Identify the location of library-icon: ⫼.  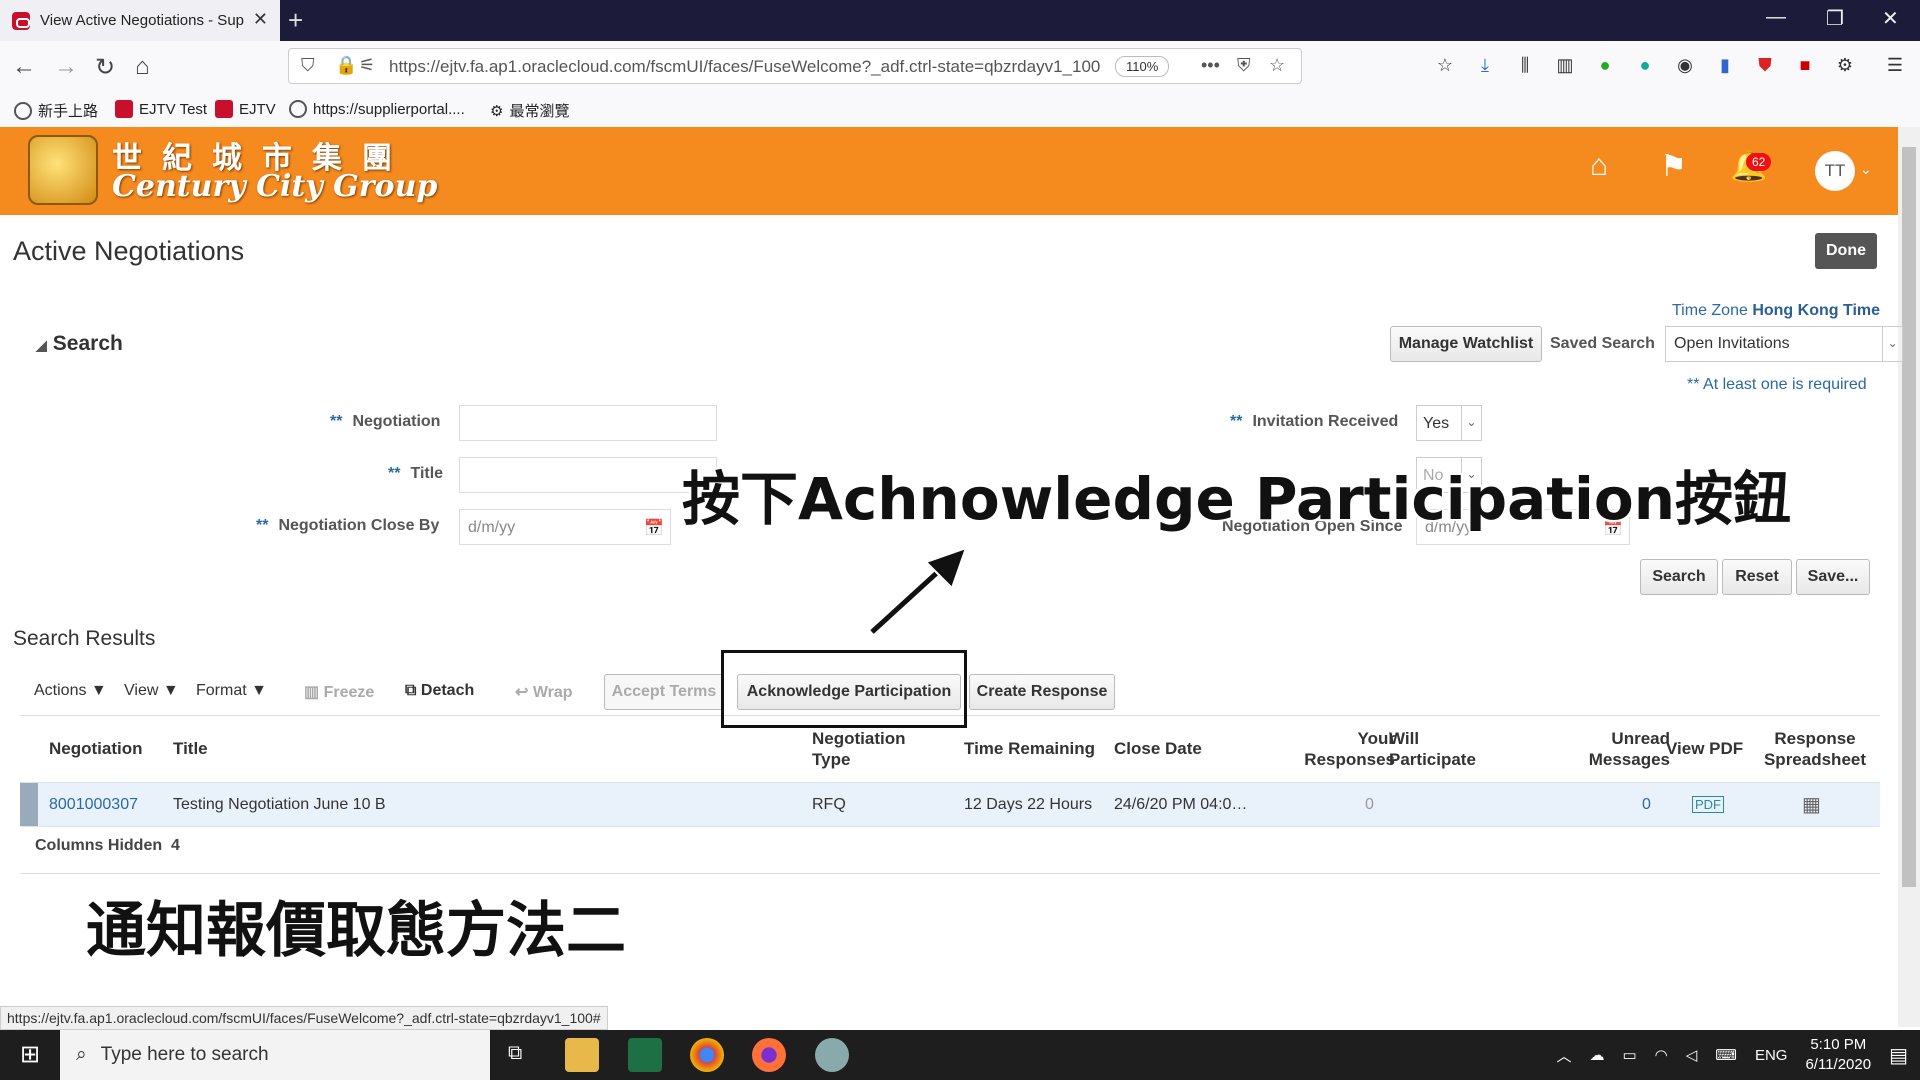
(1525, 65).